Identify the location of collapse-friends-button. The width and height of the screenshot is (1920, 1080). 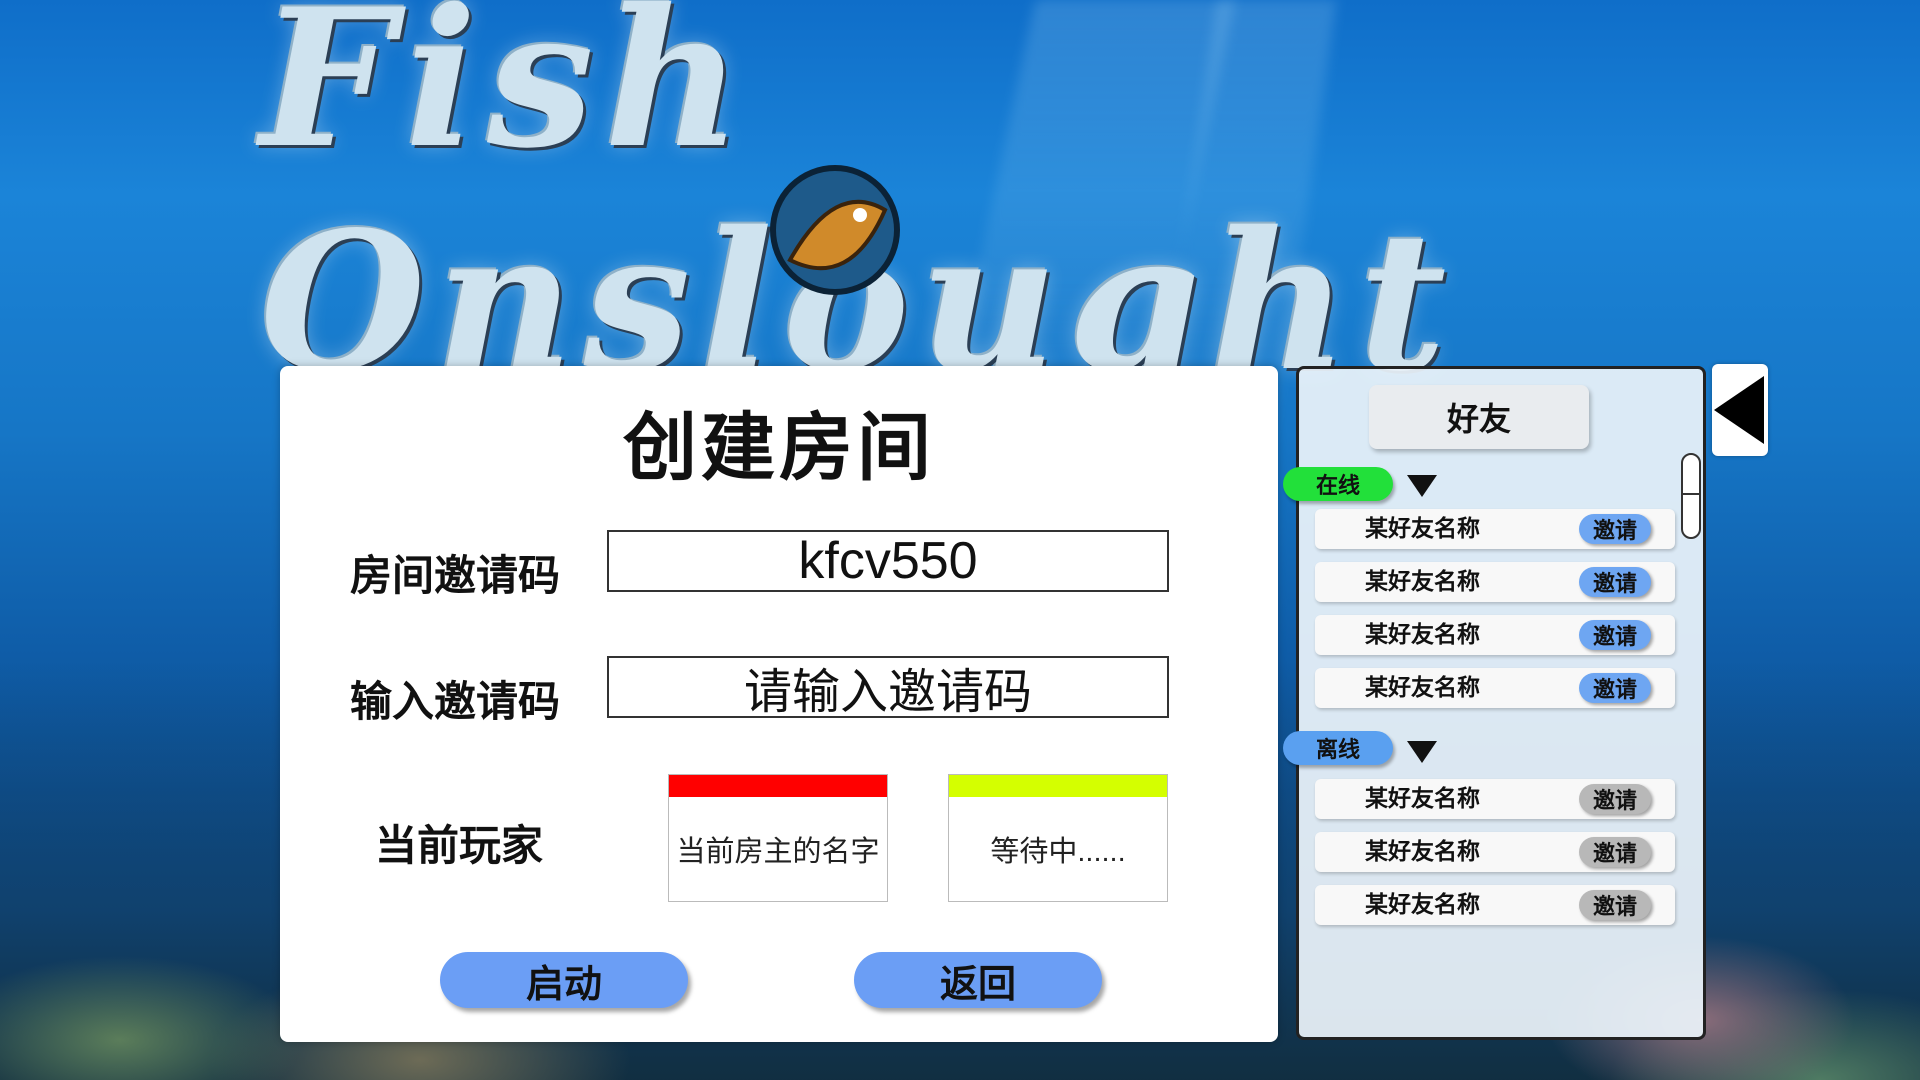
(1740, 410).